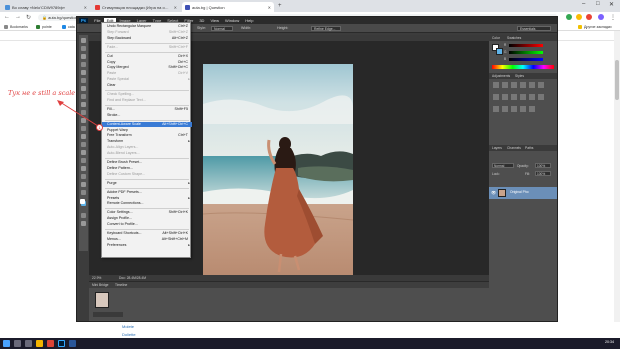 This screenshot has height=349, width=620. Describe the element at coordinates (83, 223) in the screenshot. I see `screen-mode-icon` at that location.